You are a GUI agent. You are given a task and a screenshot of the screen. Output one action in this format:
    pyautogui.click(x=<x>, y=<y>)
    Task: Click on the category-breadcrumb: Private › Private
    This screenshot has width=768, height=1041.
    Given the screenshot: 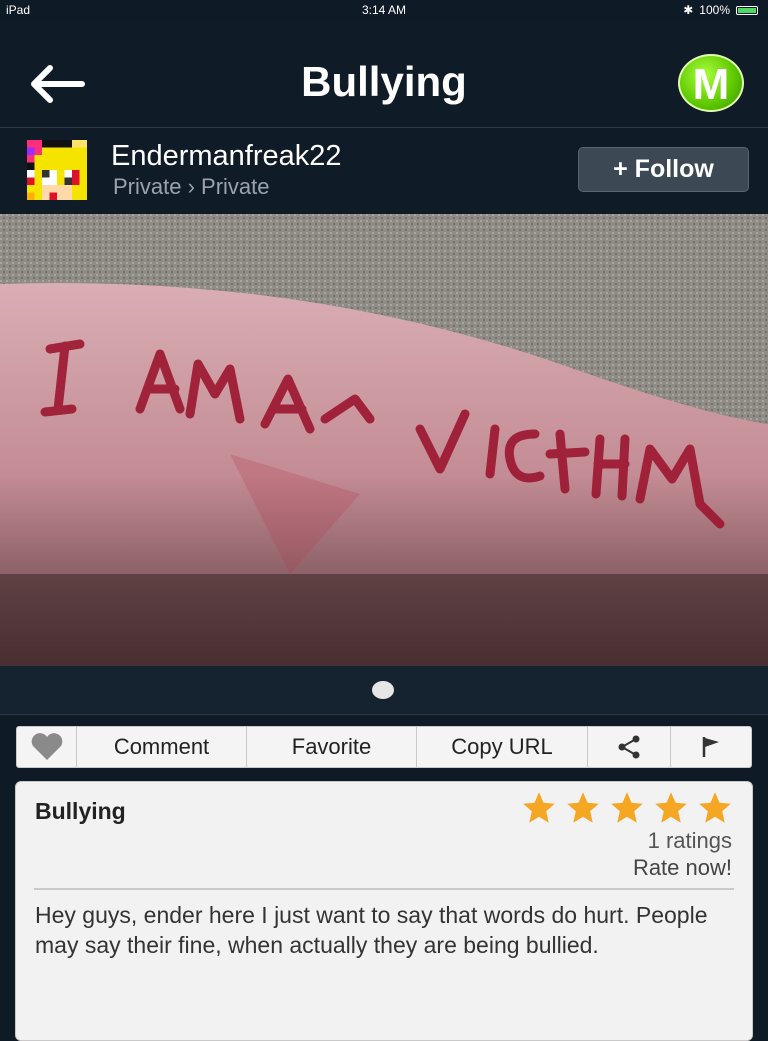 What is the action you would take?
    pyautogui.click(x=191, y=187)
    